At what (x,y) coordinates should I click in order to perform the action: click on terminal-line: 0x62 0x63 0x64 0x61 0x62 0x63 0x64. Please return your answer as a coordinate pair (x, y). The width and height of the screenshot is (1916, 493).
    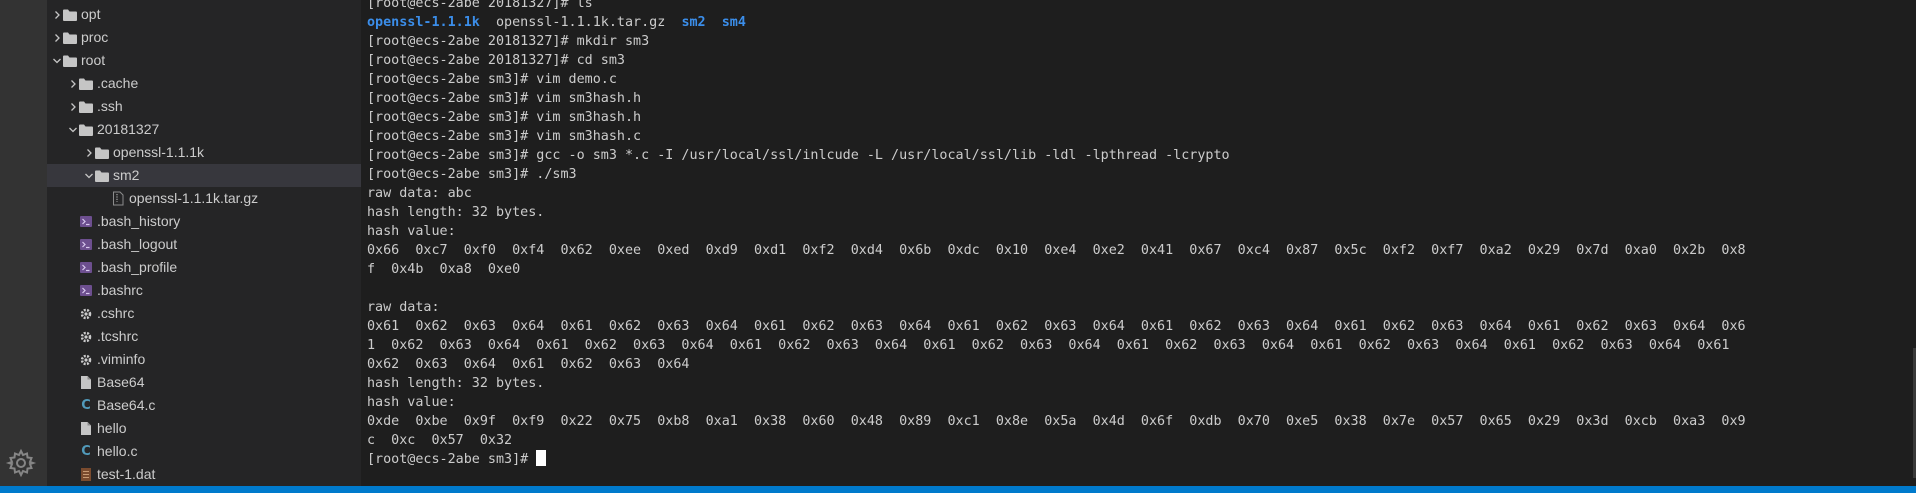
    Looking at the image, I should click on (528, 364).